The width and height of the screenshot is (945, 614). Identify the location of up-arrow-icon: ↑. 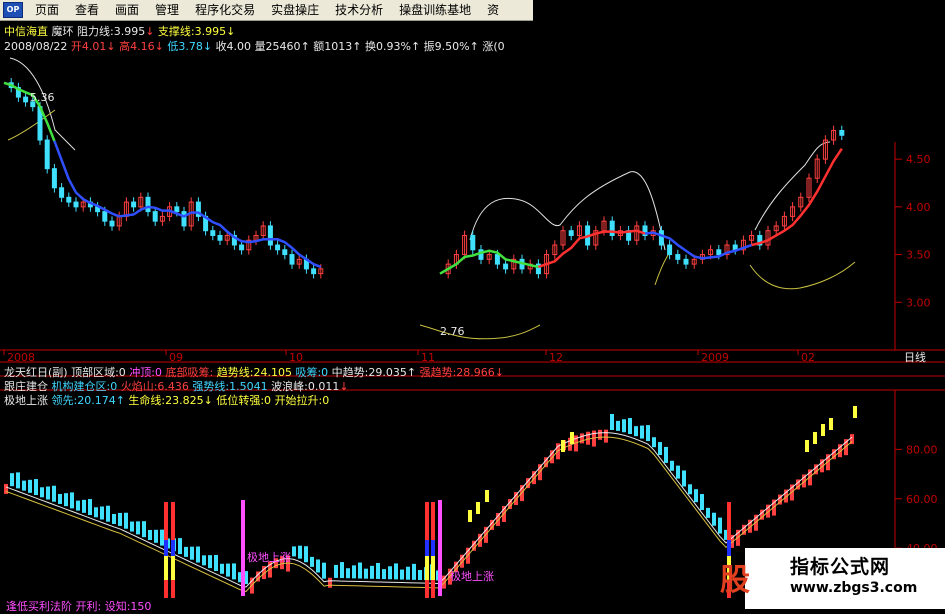
(120, 400).